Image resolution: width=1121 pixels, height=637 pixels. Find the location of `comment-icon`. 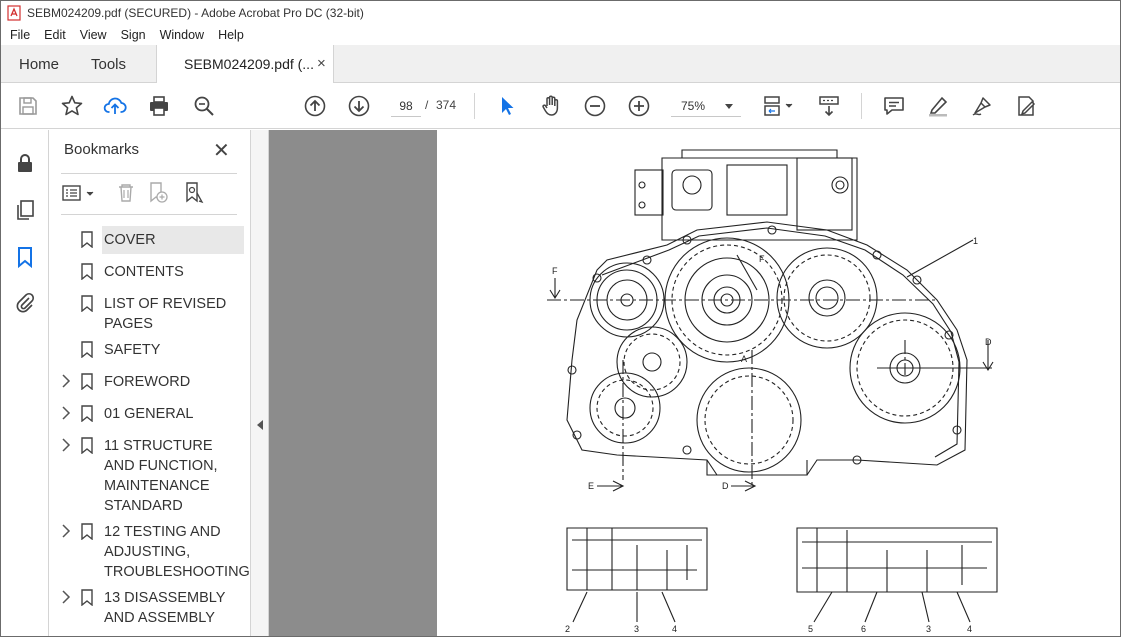

comment-icon is located at coordinates (894, 106).